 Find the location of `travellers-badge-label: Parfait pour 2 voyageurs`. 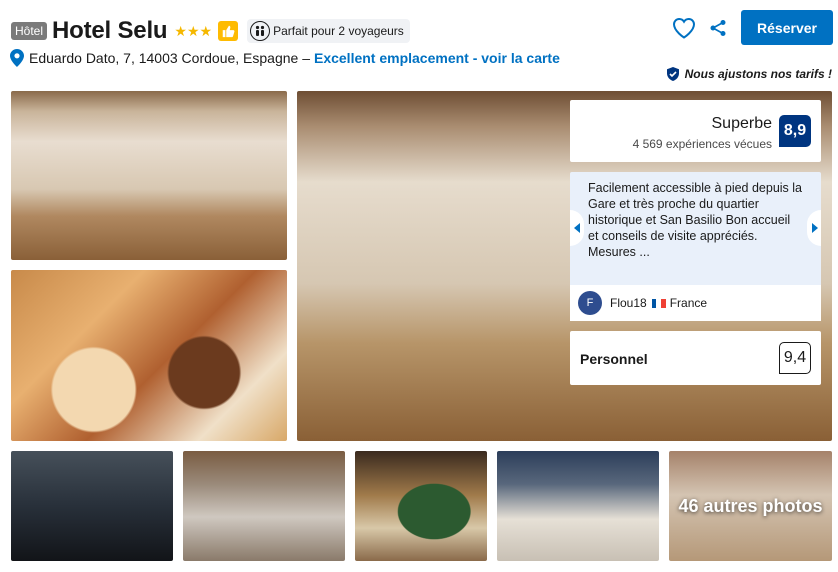

travellers-badge-label: Parfait pour 2 voyageurs is located at coordinates (338, 31).